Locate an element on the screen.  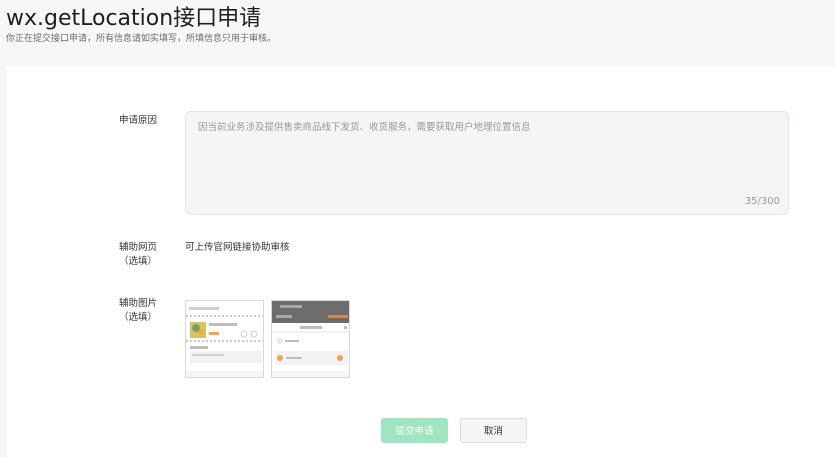
reason-label: 申请原因 is located at coordinates (138, 121).